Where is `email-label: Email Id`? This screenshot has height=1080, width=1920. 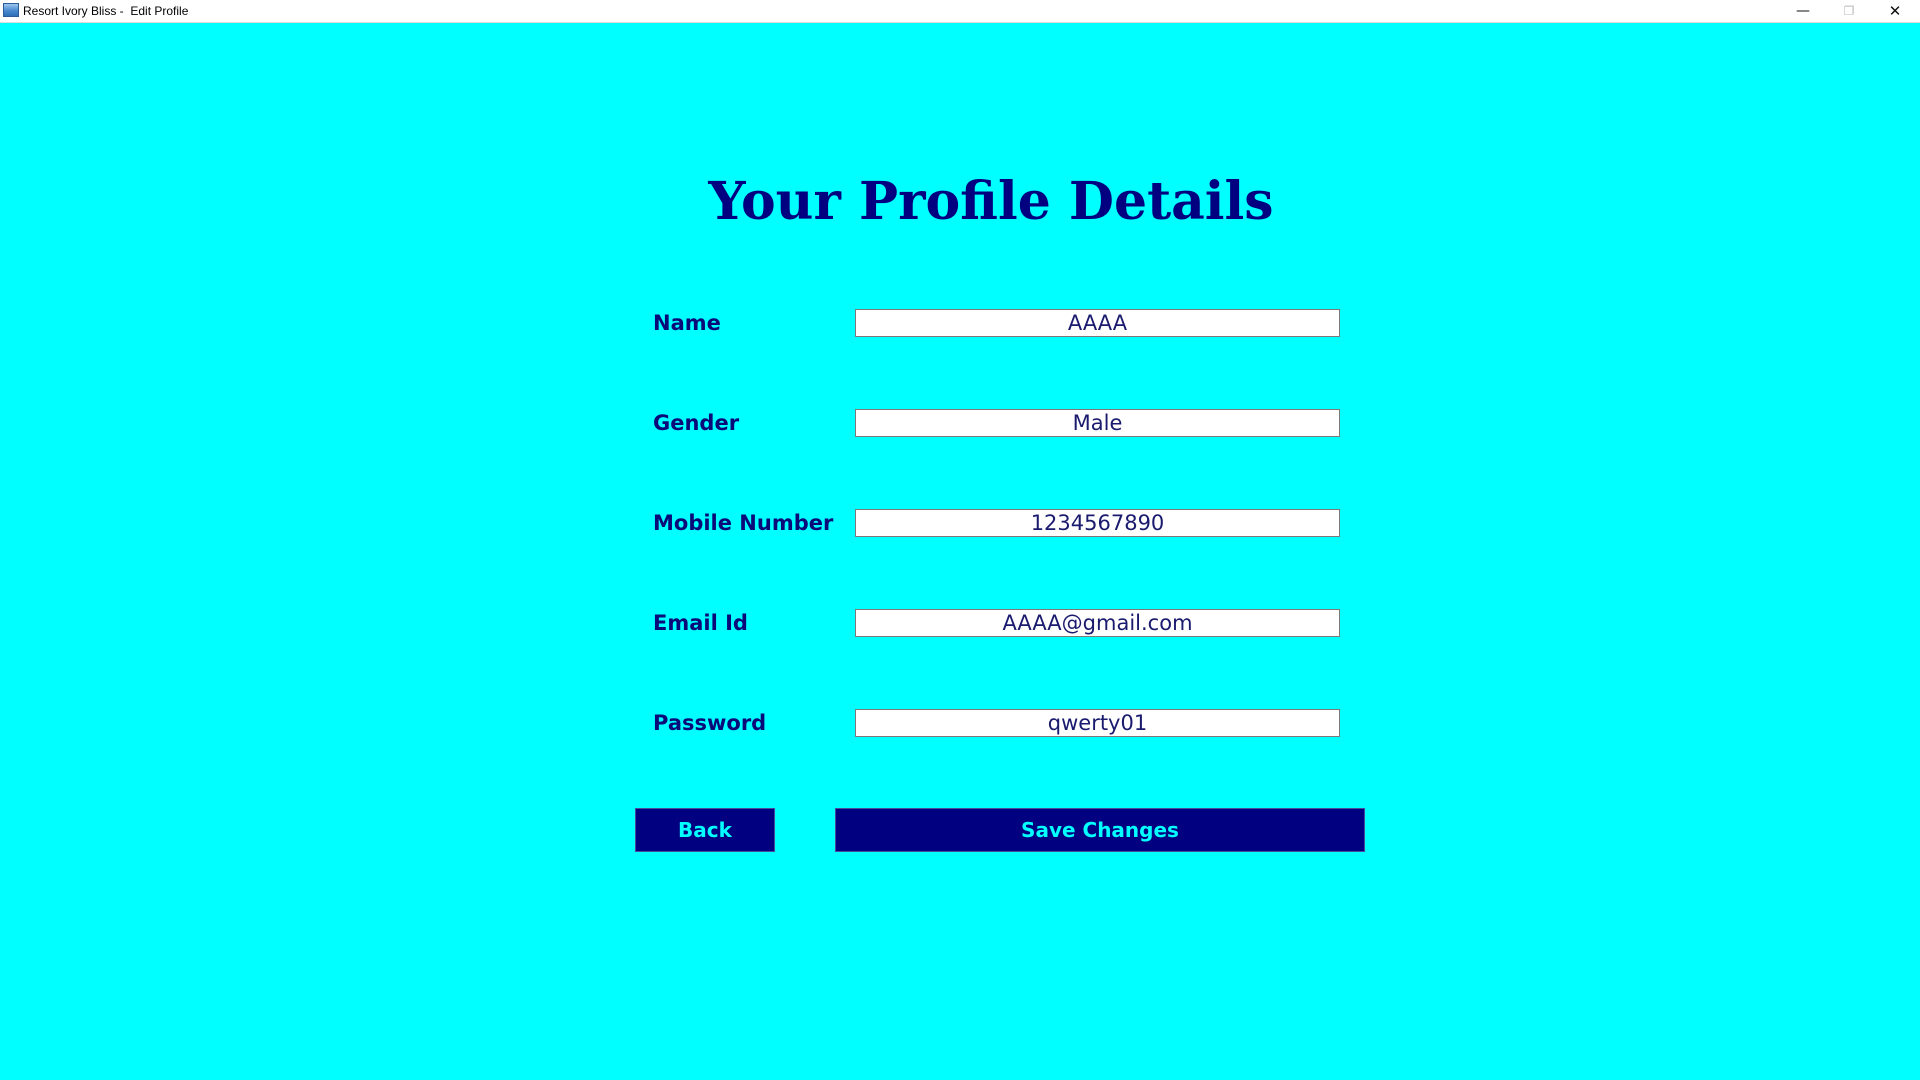 email-label: Email Id is located at coordinates (700, 623).